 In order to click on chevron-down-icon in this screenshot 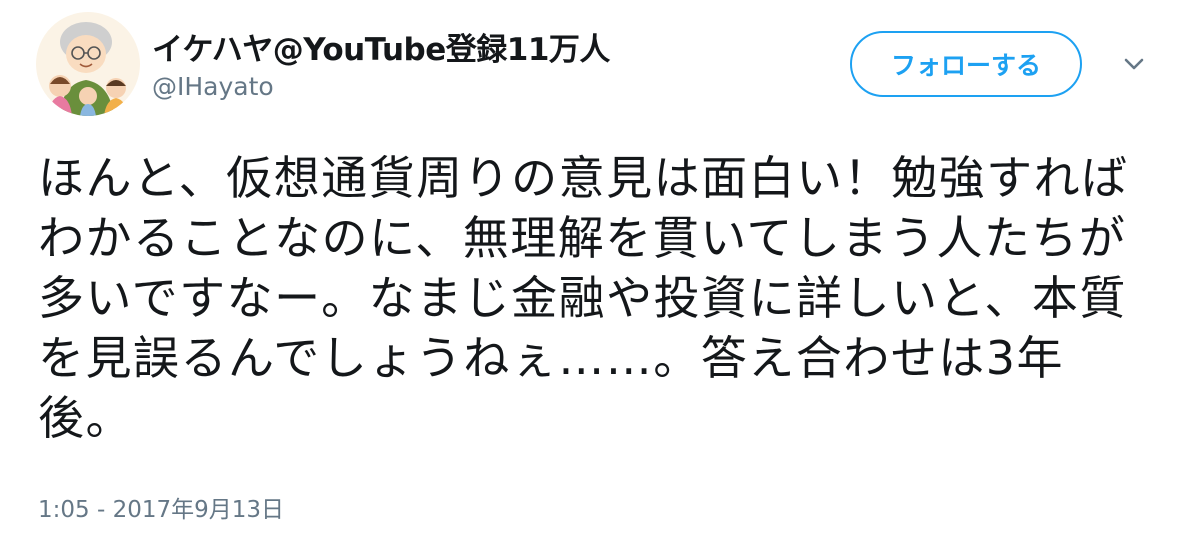, I will do `click(1134, 64)`.